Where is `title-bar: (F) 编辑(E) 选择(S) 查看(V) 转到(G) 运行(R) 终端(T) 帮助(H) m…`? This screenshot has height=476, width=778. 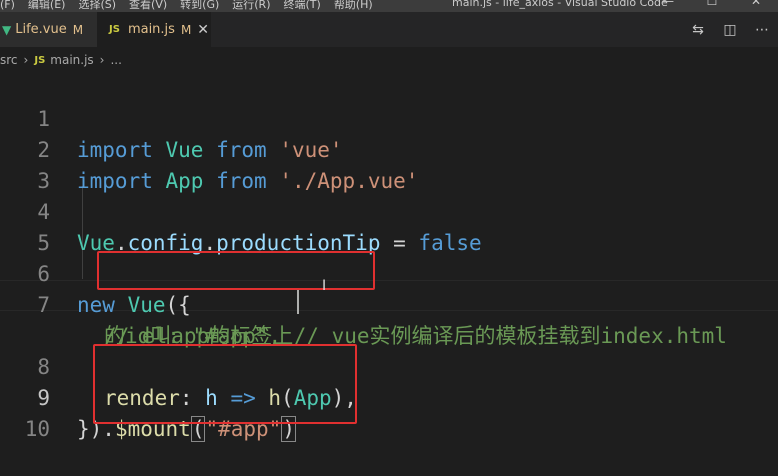
title-bar: (F) 编辑(E) 选择(S) 查看(V) 转到(G) 运行(R) 终端(T) 帮助(H) m… is located at coordinates (389, 6).